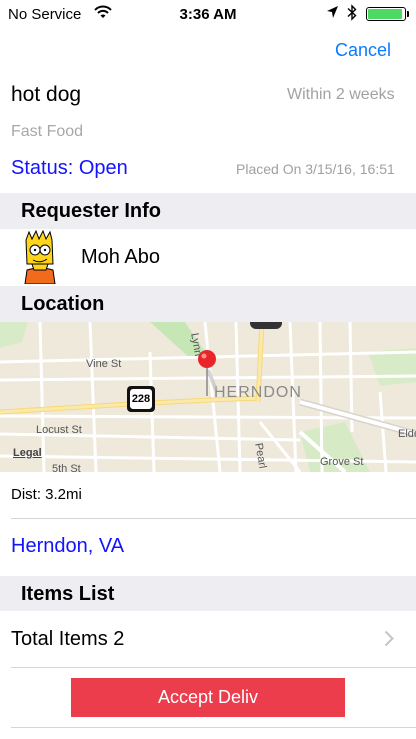 The width and height of the screenshot is (416, 739). I want to click on bluetooth-icon, so click(352, 14).